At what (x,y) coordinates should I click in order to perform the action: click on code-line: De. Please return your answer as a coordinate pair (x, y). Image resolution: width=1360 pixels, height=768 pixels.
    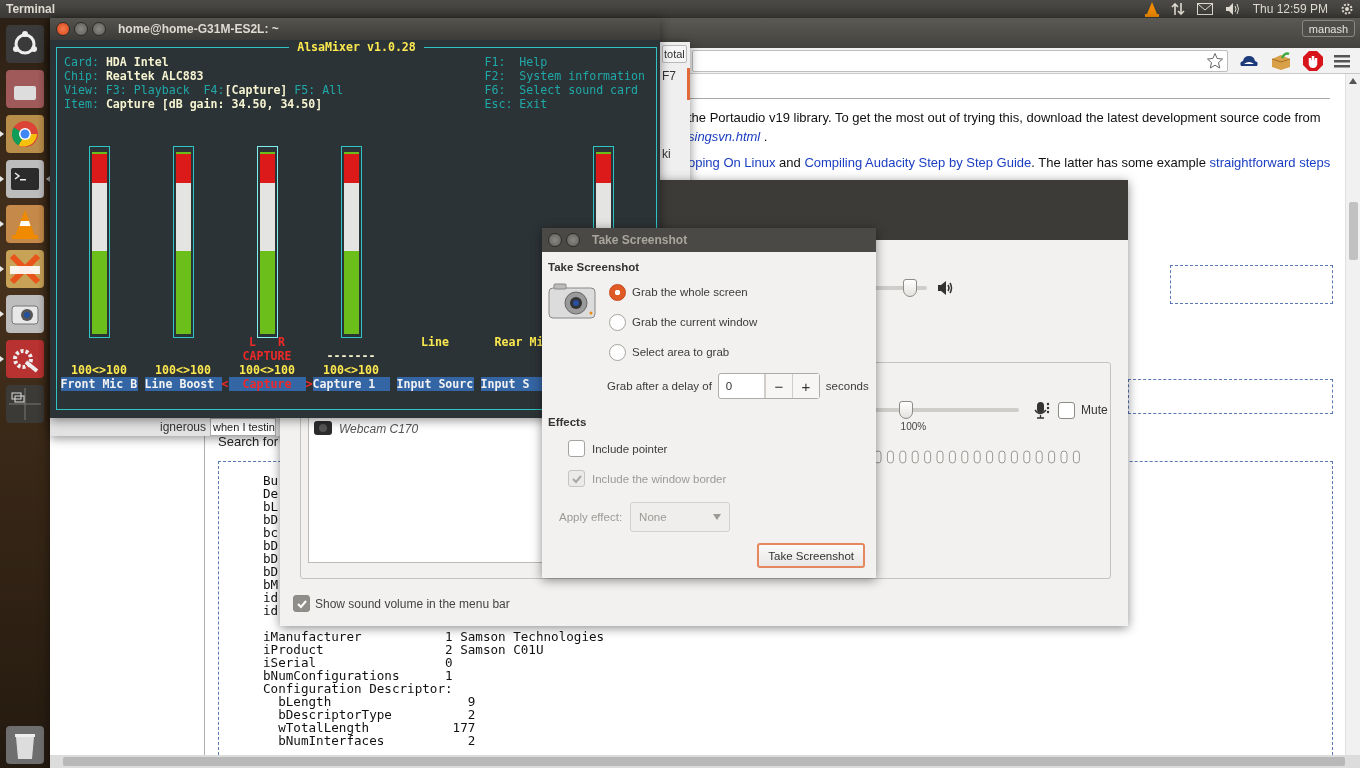
    Looking at the image, I should click on (271, 493).